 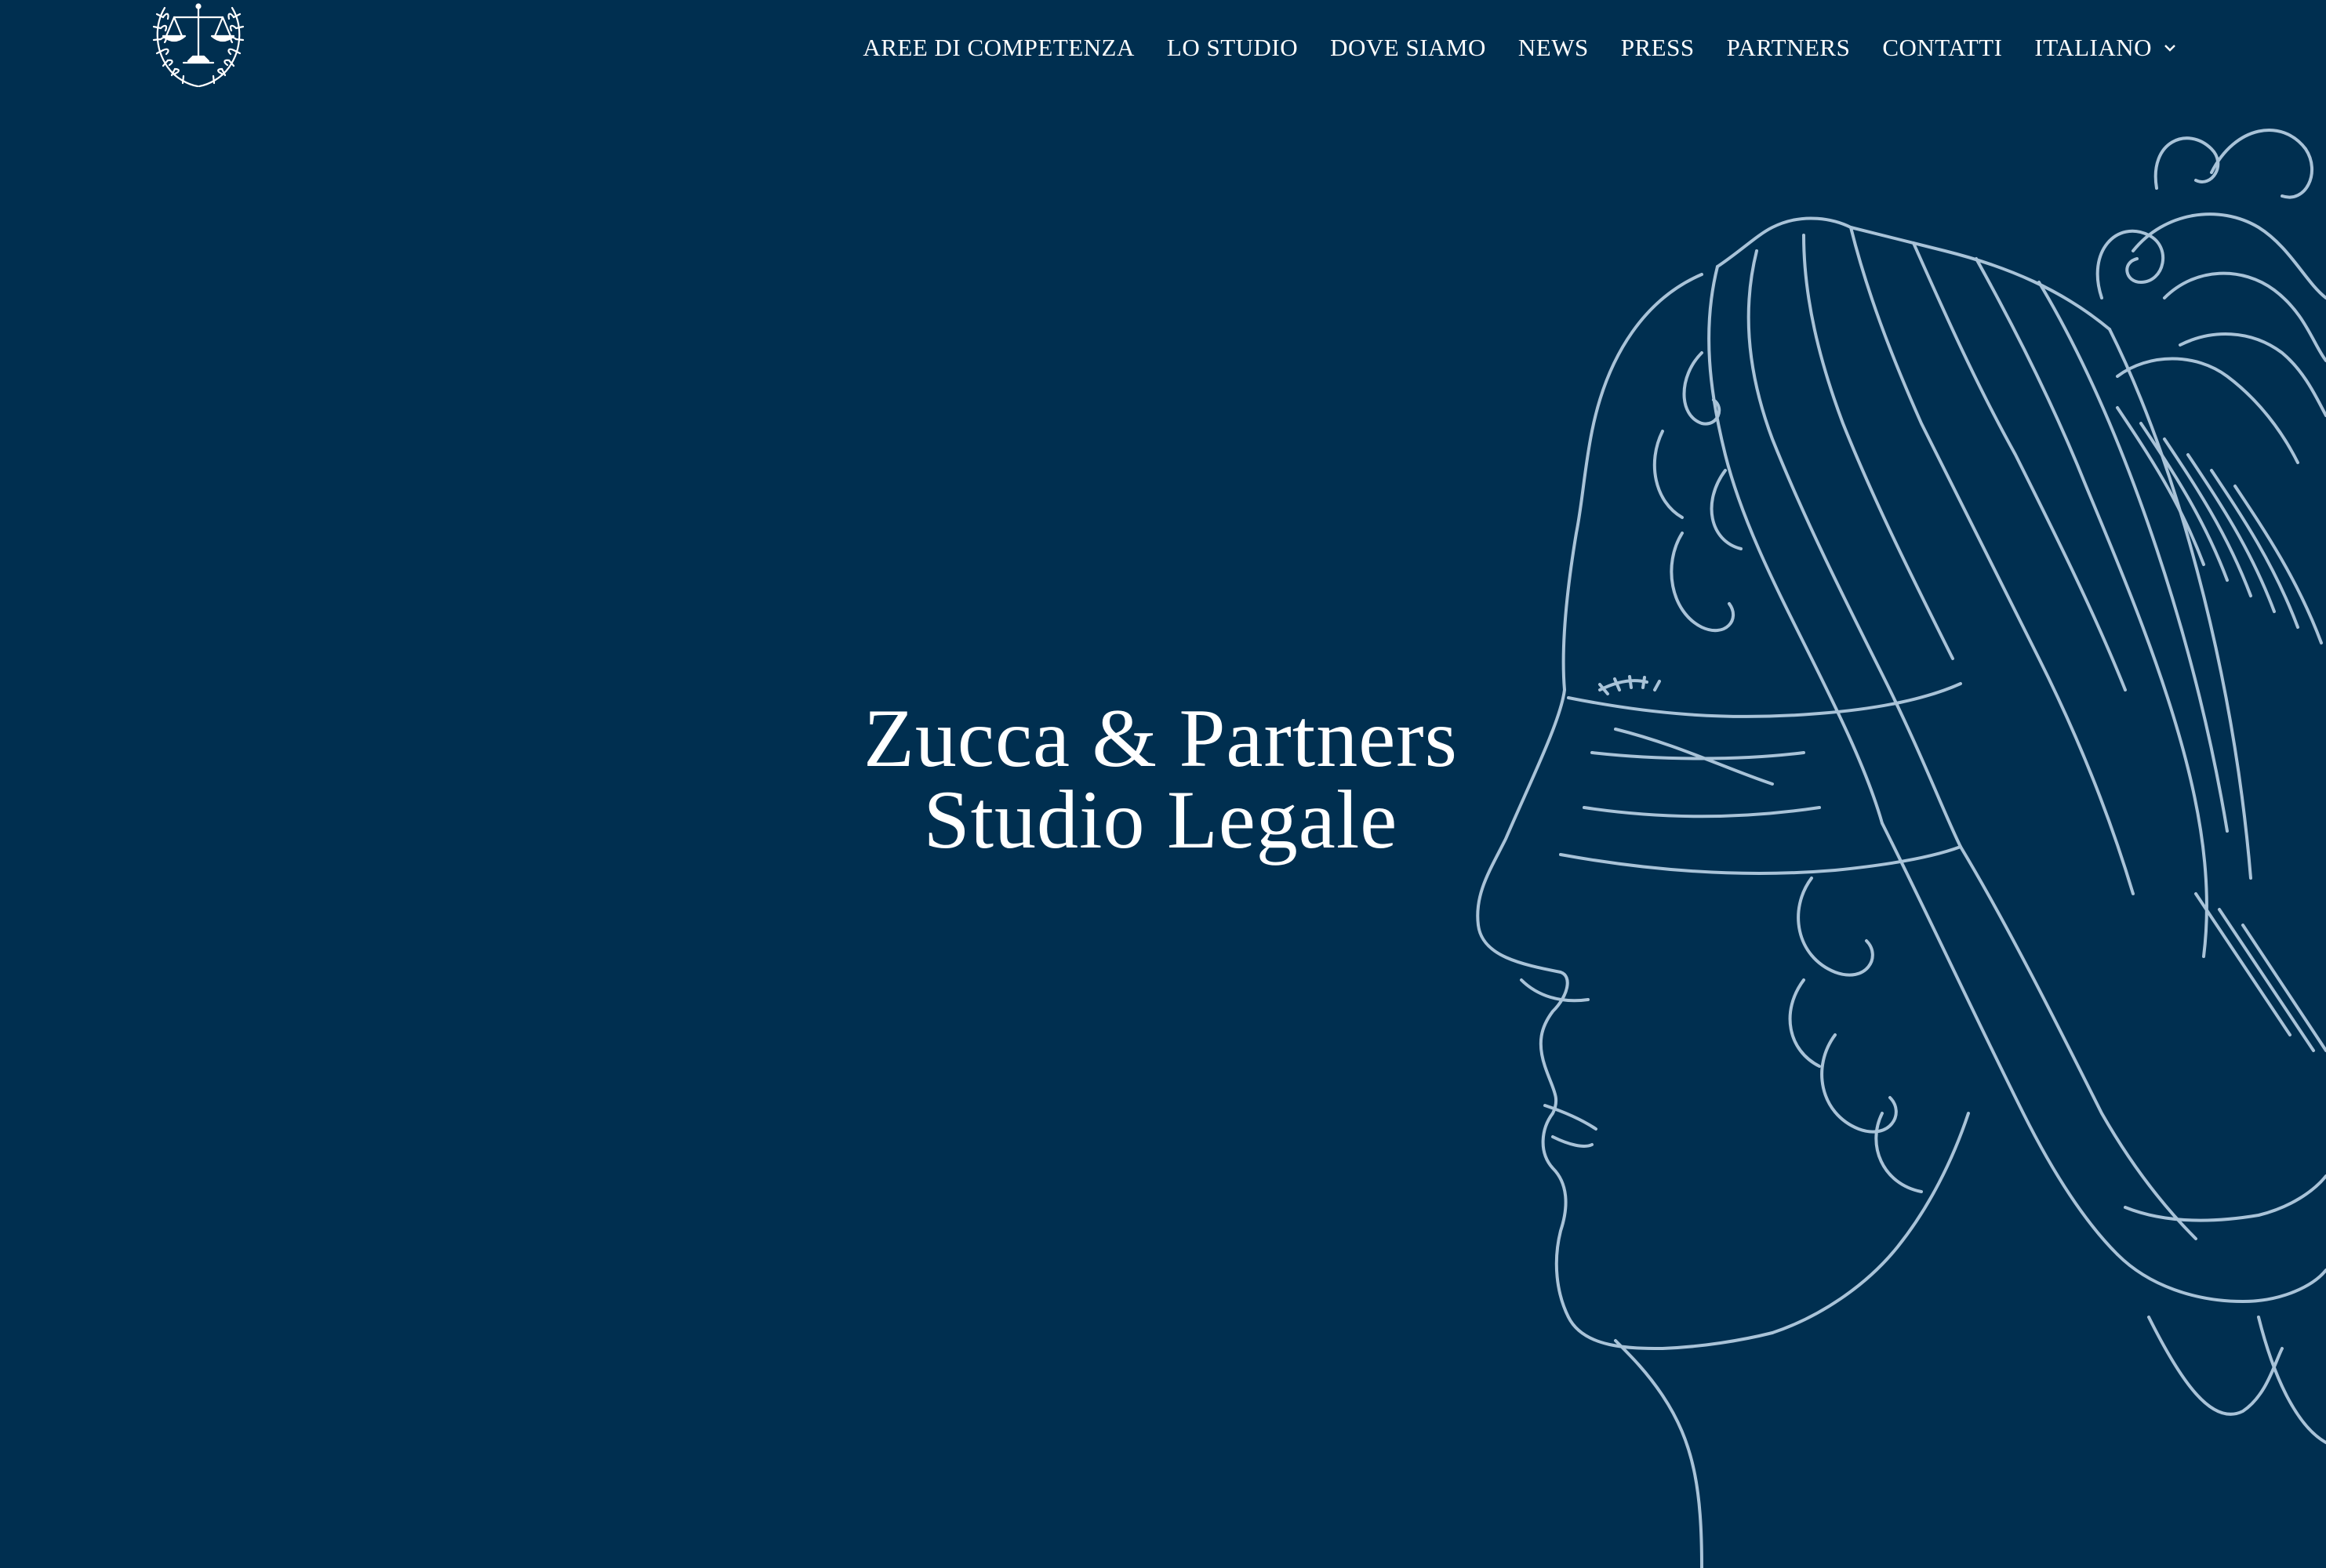 I want to click on nav-partners: PARTNERS, so click(x=1789, y=48).